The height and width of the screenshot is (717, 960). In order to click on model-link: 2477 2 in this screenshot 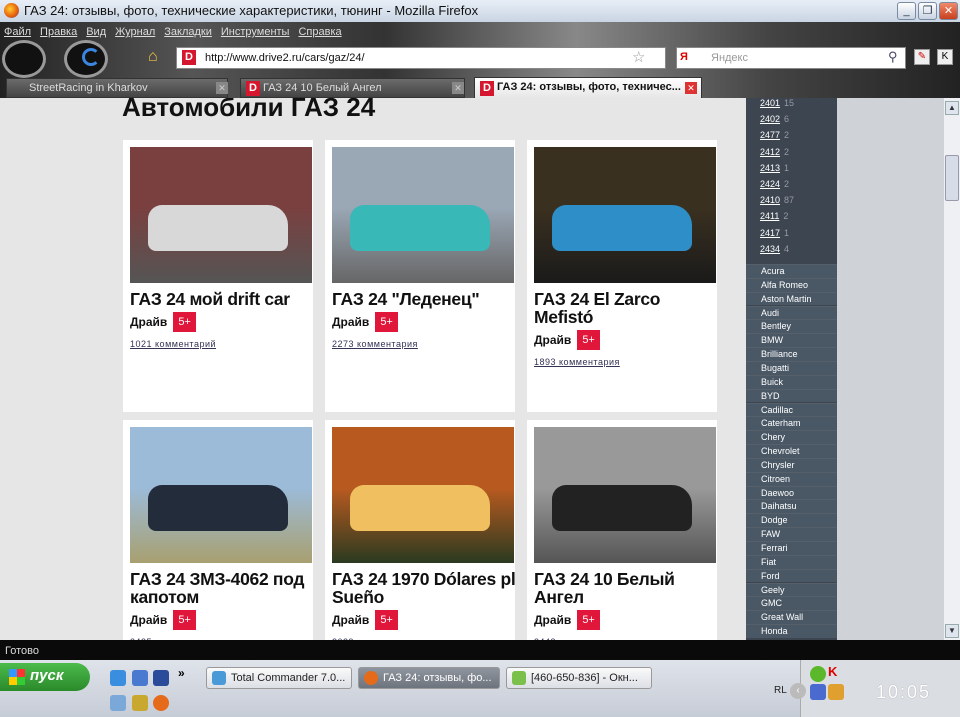, I will do `click(774, 135)`.